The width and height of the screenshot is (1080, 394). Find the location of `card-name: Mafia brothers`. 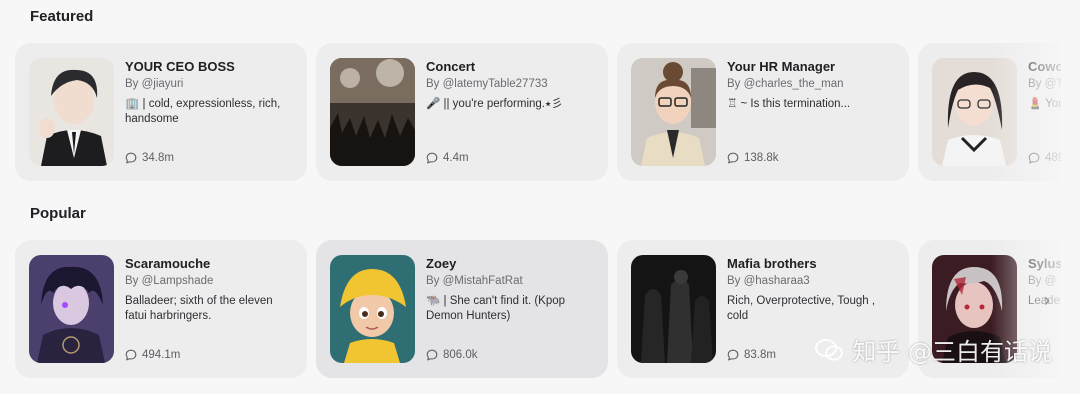

card-name: Mafia brothers is located at coordinates (772, 263).